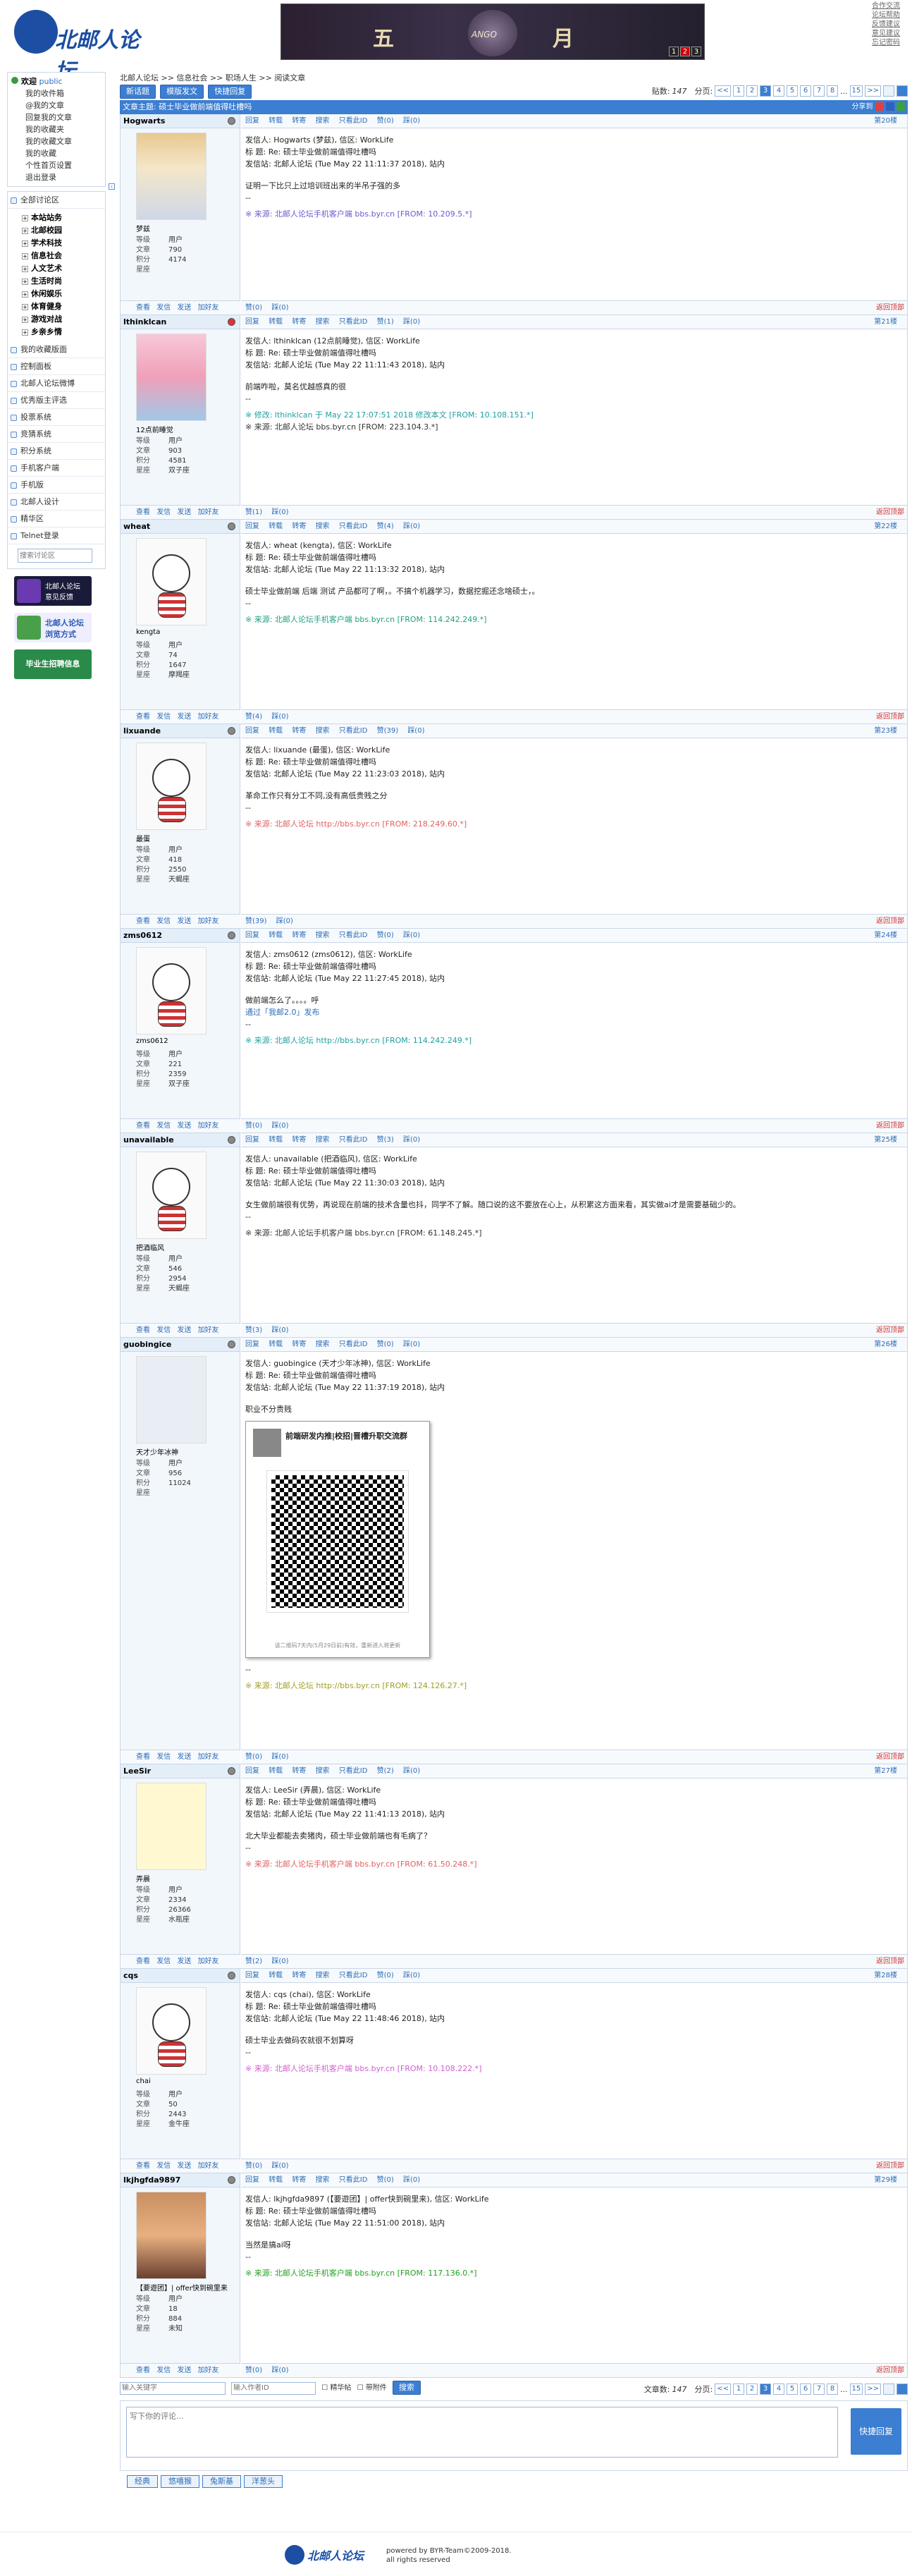  Describe the element at coordinates (885, 1771) in the screenshot. I see `floor-number: 第27楼` at that location.